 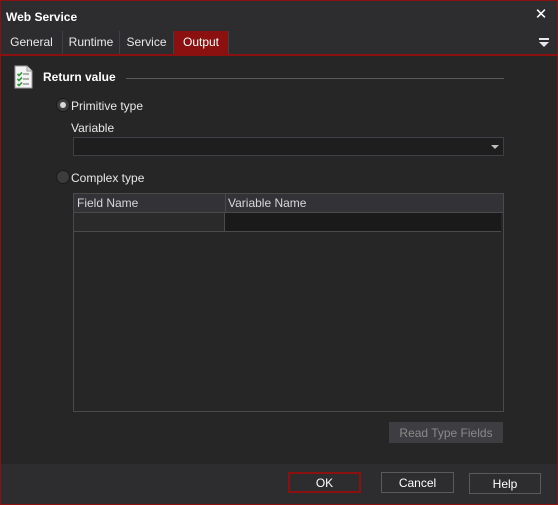 What do you see at coordinates (63, 177) in the screenshot?
I see `complex-type-radio` at bounding box center [63, 177].